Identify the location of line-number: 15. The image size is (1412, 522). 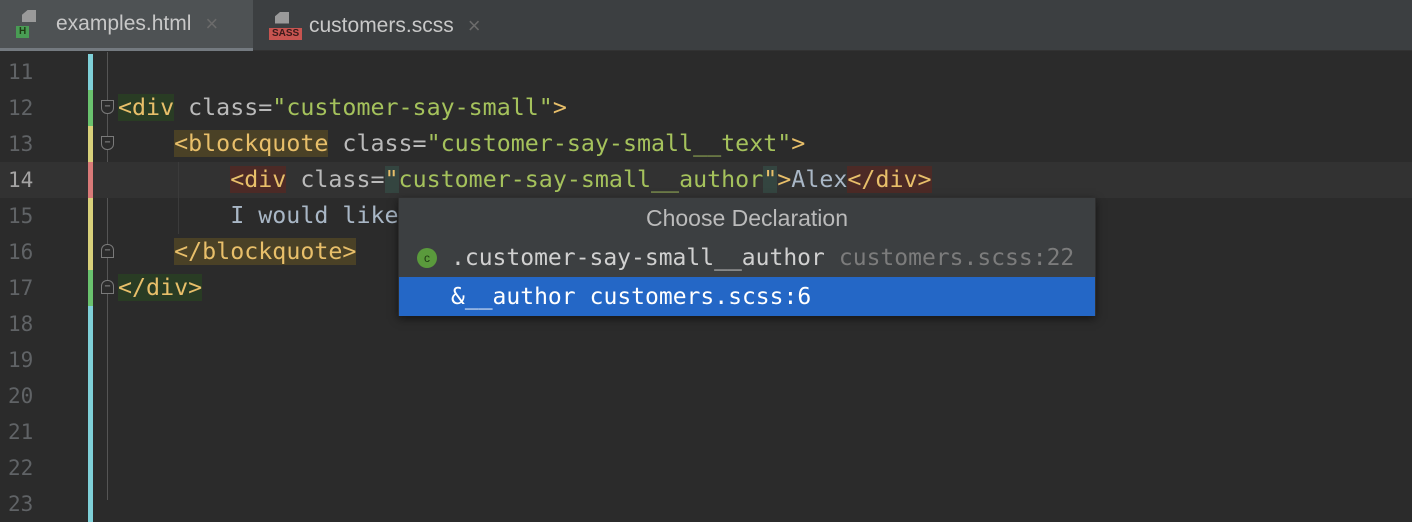
(21, 216).